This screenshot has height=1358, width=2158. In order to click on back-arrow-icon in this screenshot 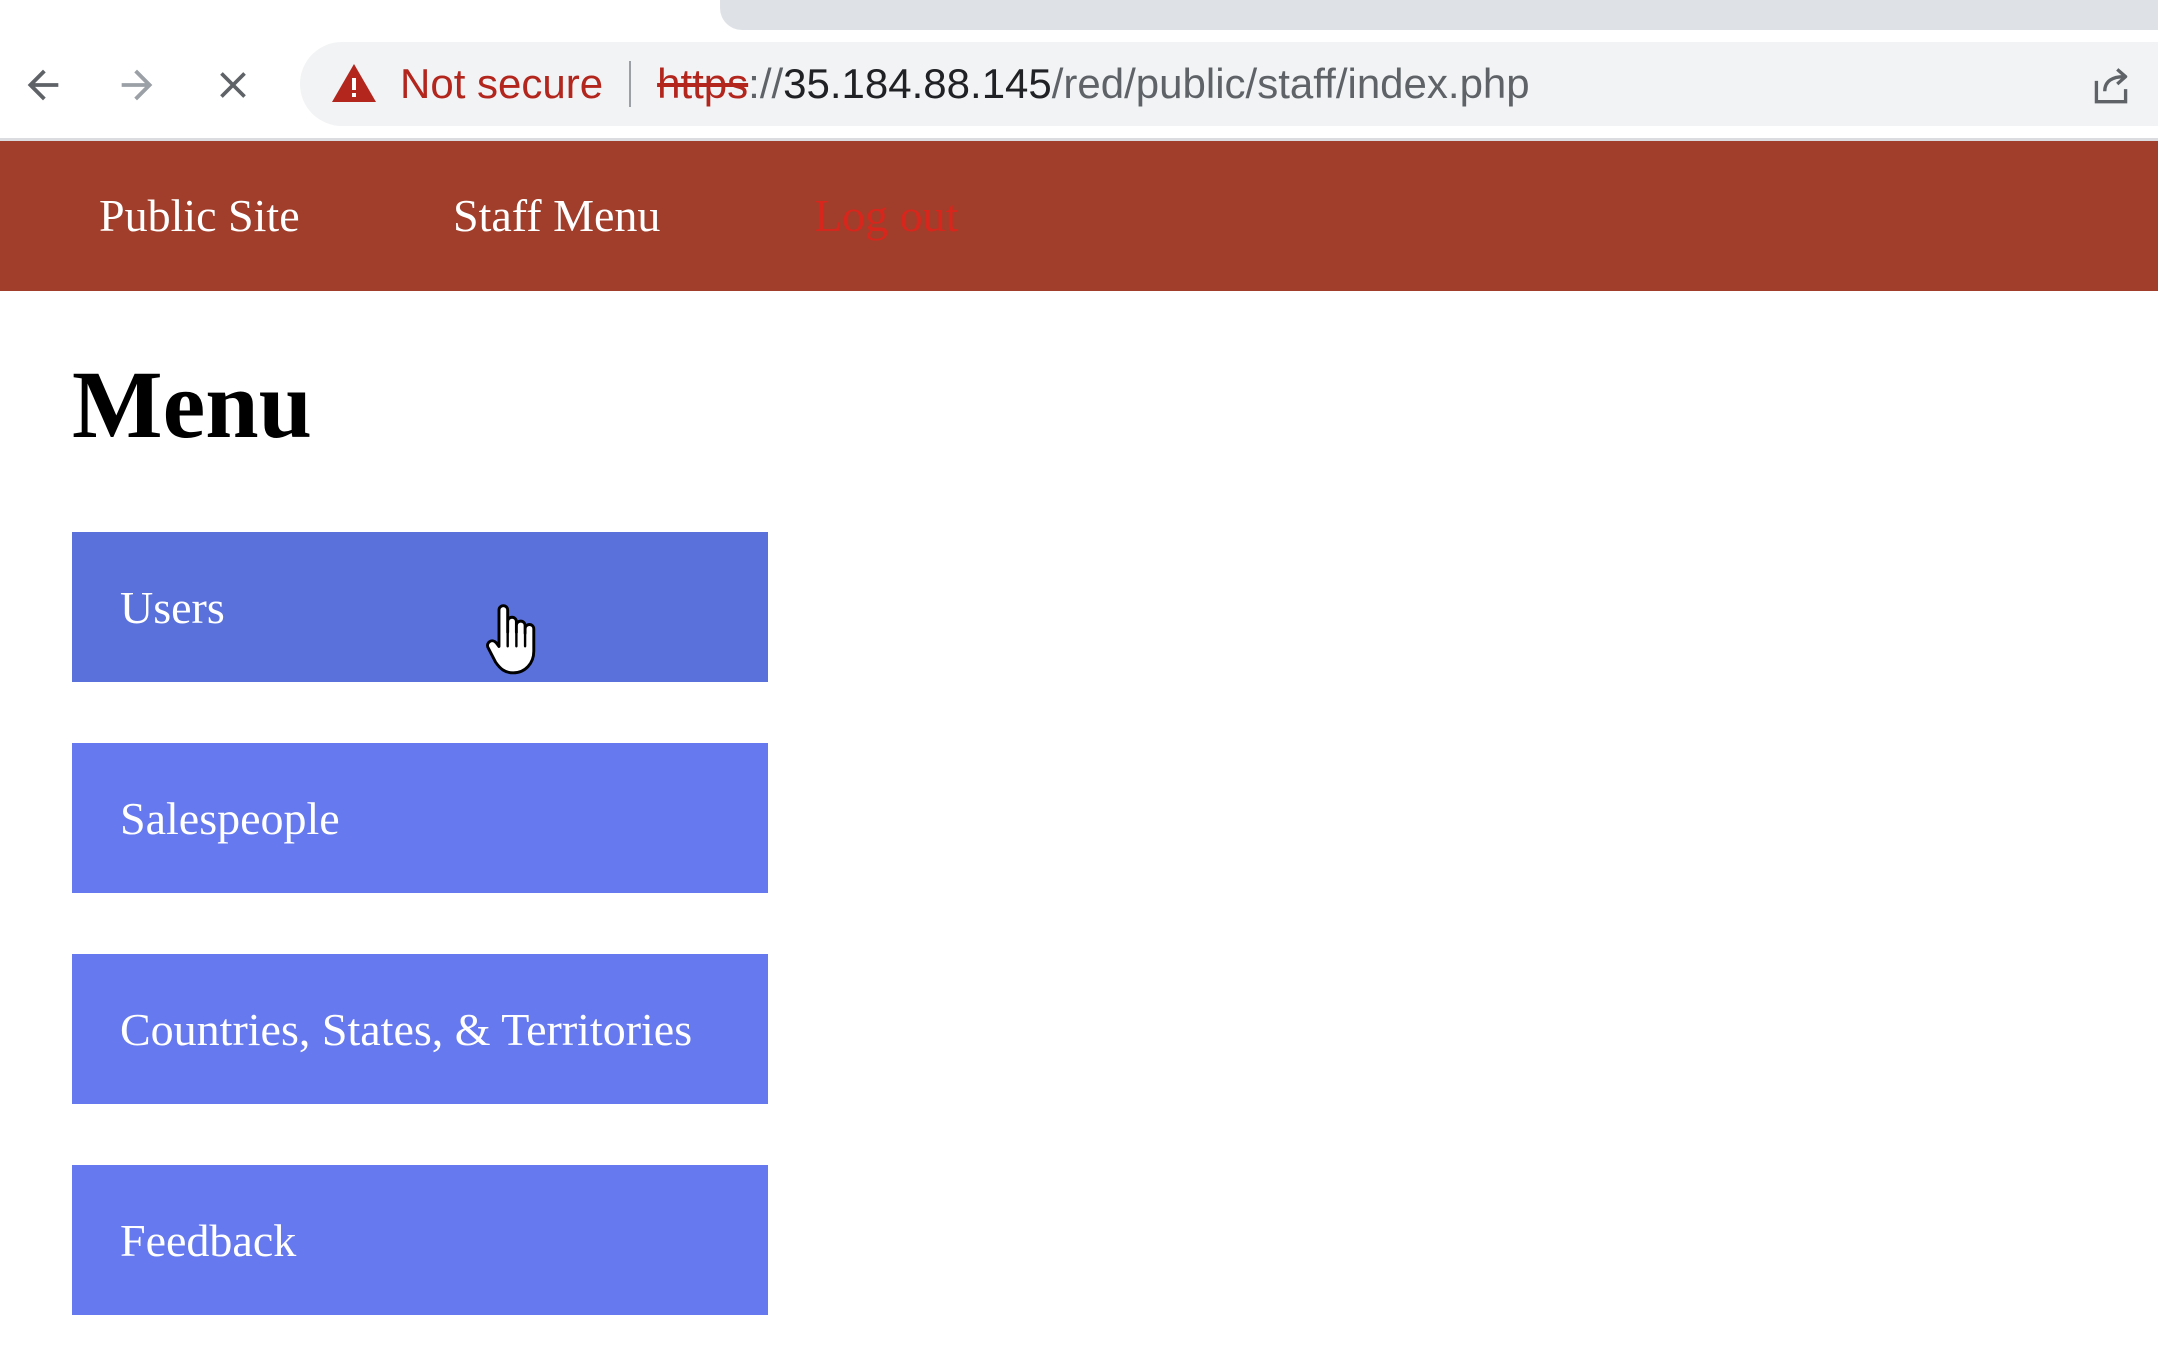, I will do `click(43, 85)`.